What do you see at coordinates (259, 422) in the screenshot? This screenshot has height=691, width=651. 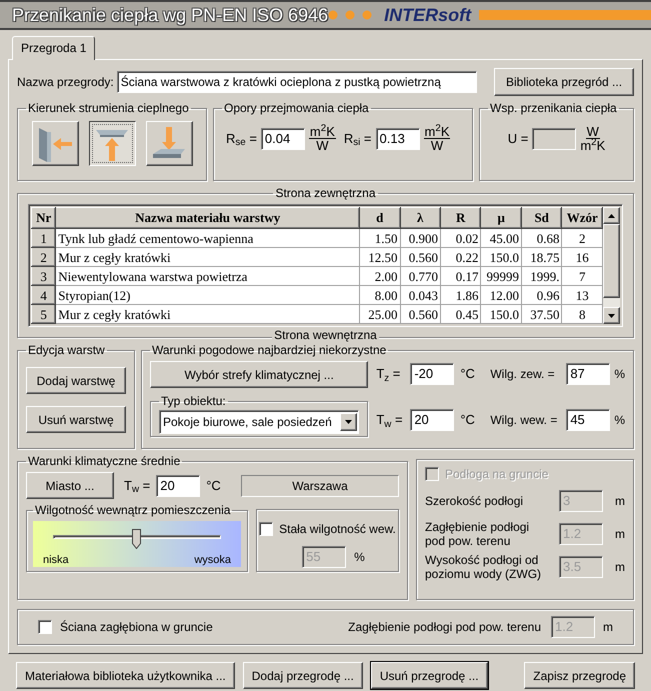 I see `object-type-dropdown: Pokoje biurowe, sale posiedzeń` at bounding box center [259, 422].